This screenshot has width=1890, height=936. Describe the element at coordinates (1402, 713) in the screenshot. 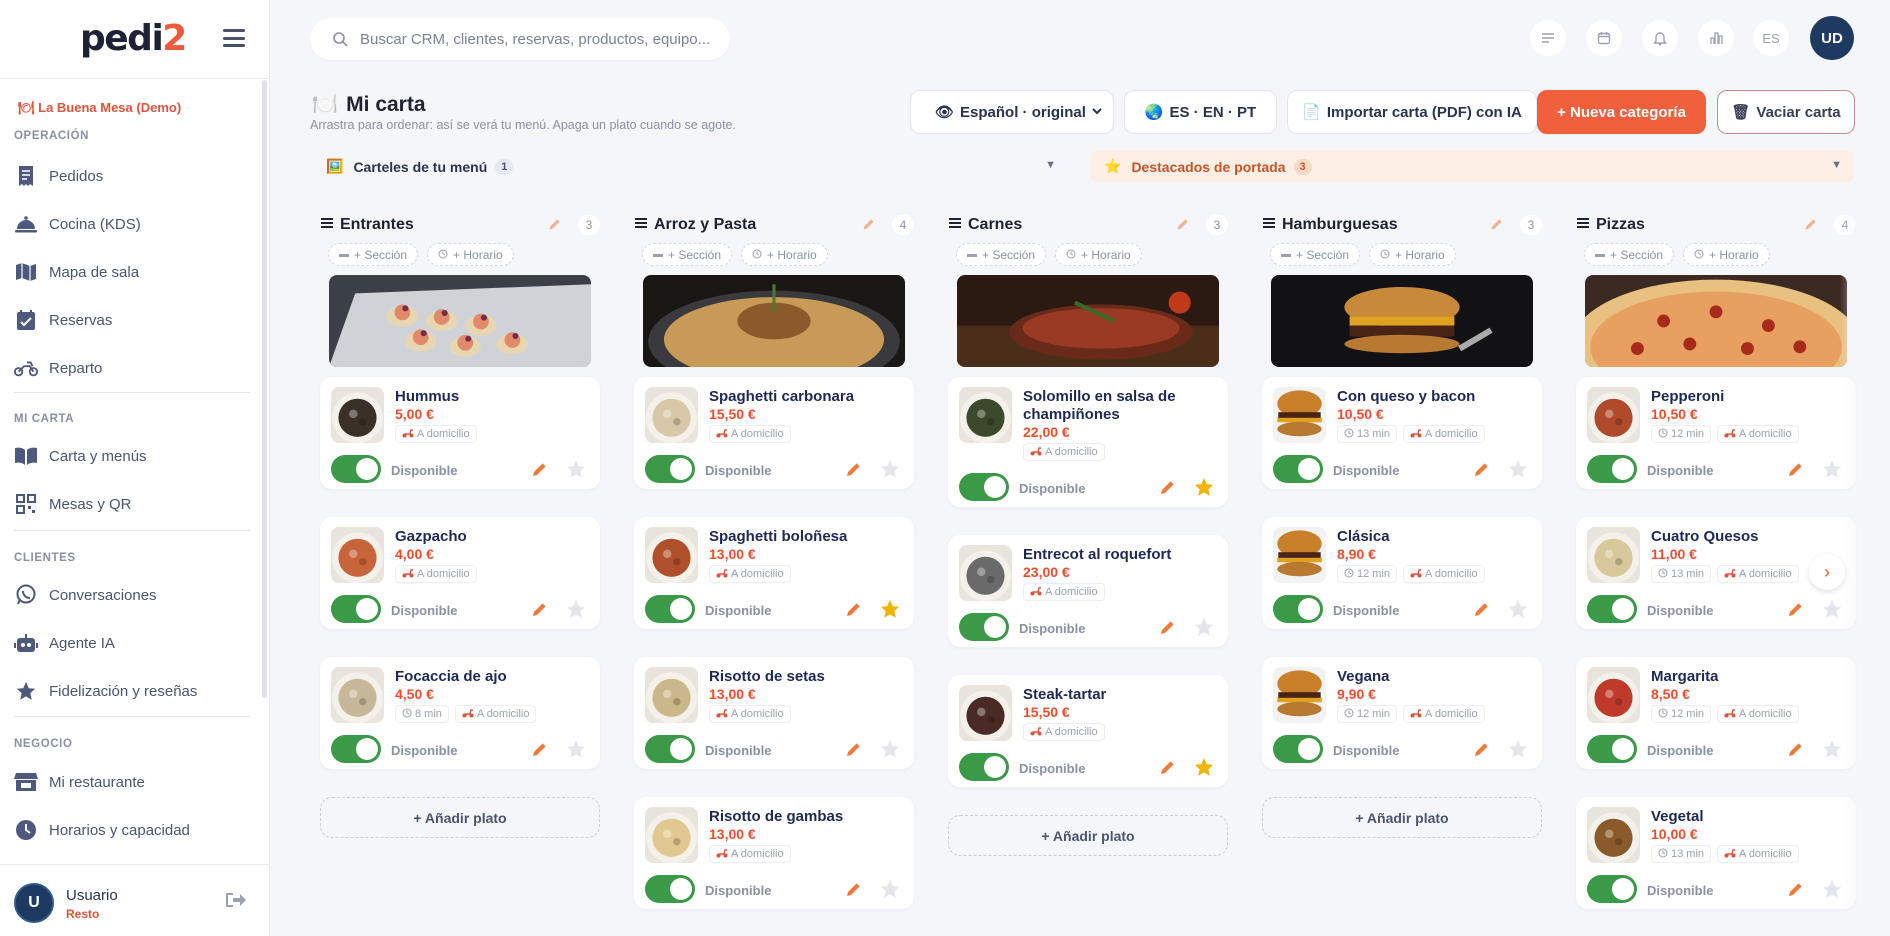

I see `dish-card: Vegana 9,90 € 12 min A domicilio Disponible` at that location.